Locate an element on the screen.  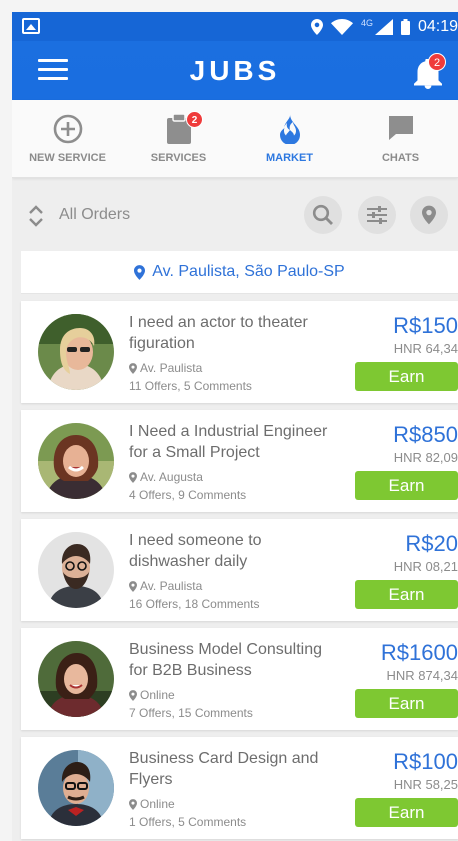
tab-market: MARKET is located at coordinates (289, 139).